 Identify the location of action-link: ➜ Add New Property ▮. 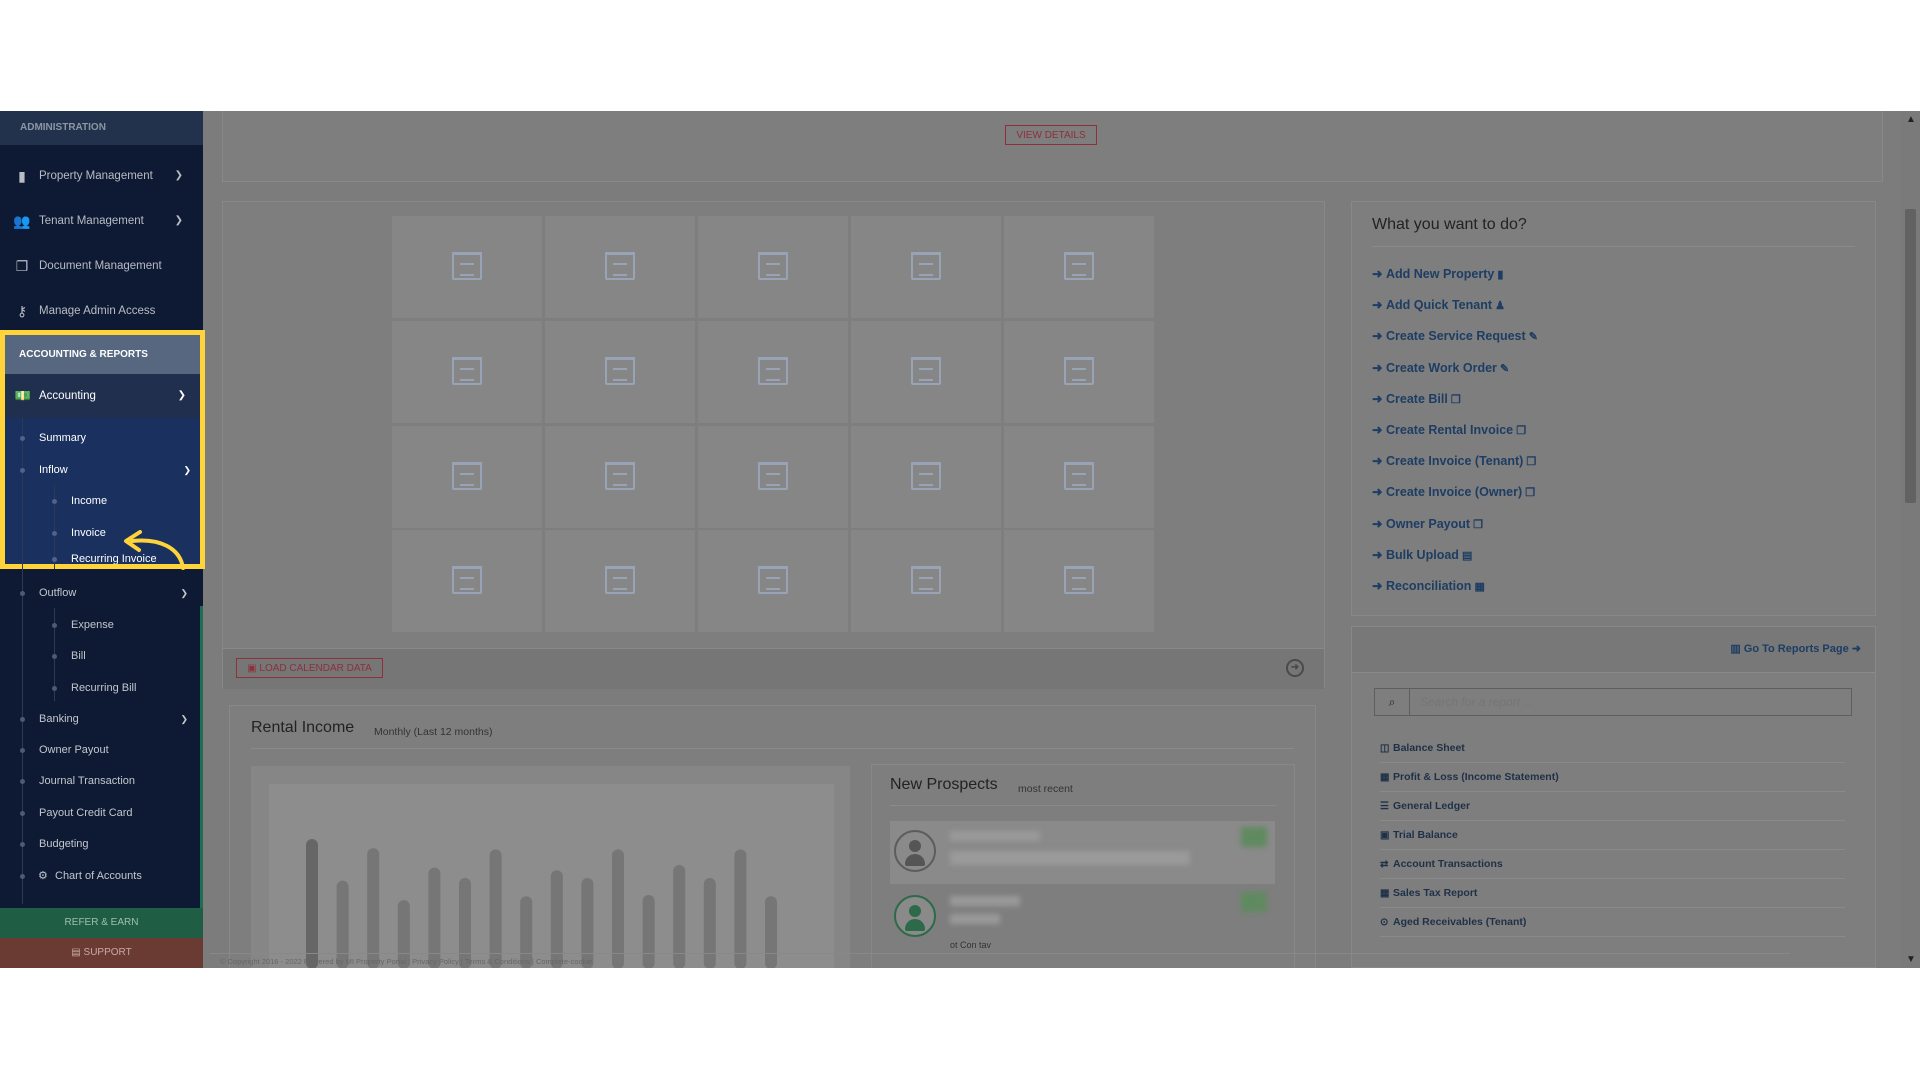
(1437, 273).